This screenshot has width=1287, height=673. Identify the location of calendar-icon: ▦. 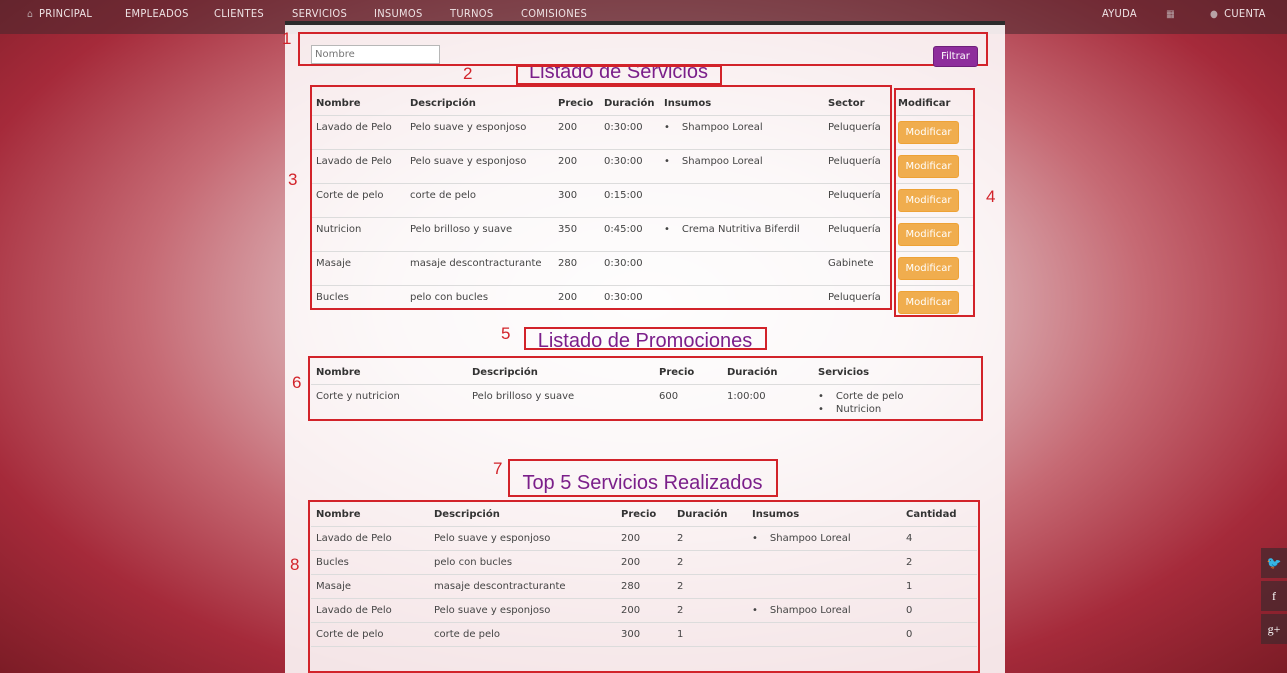
(1170, 14).